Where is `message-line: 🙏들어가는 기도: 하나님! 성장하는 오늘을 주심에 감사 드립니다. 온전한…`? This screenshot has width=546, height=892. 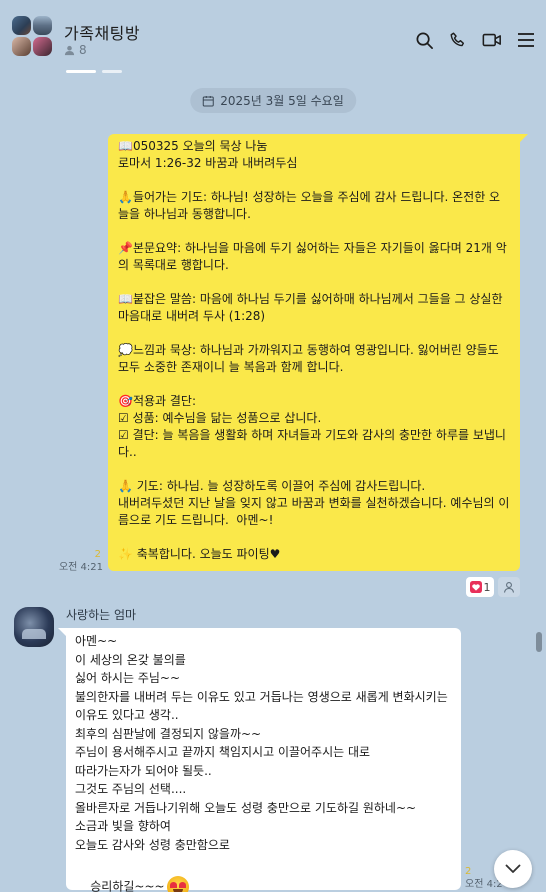
message-line: 🙏들어가는 기도: 하나님! 성장하는 오늘을 주심에 감사 드립니다. 온전한… is located at coordinates (309, 205).